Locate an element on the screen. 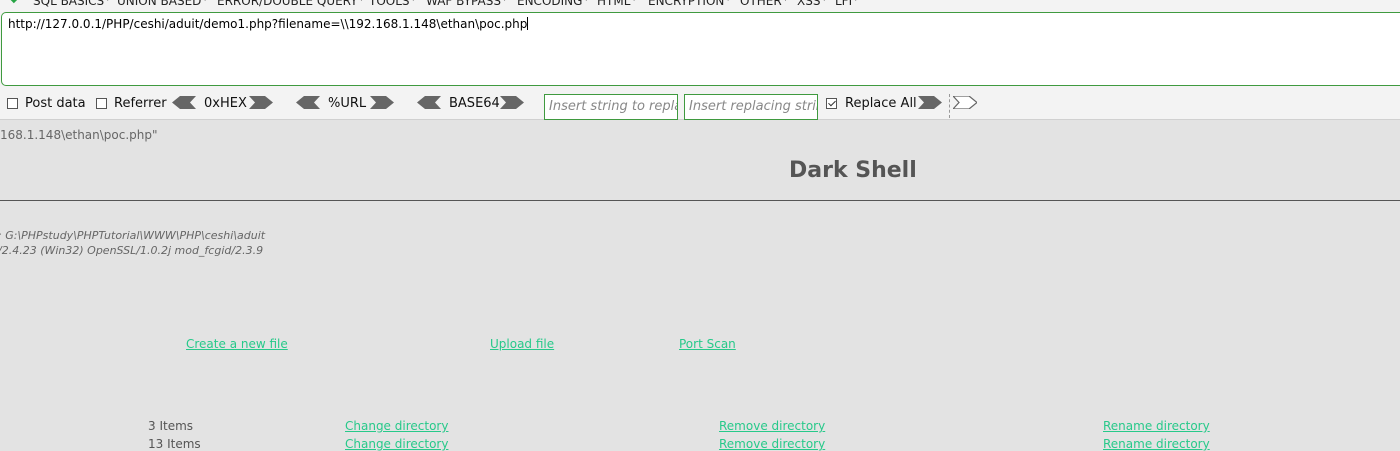 The width and height of the screenshot is (1400, 451). item-count: 3 Items is located at coordinates (171, 426).